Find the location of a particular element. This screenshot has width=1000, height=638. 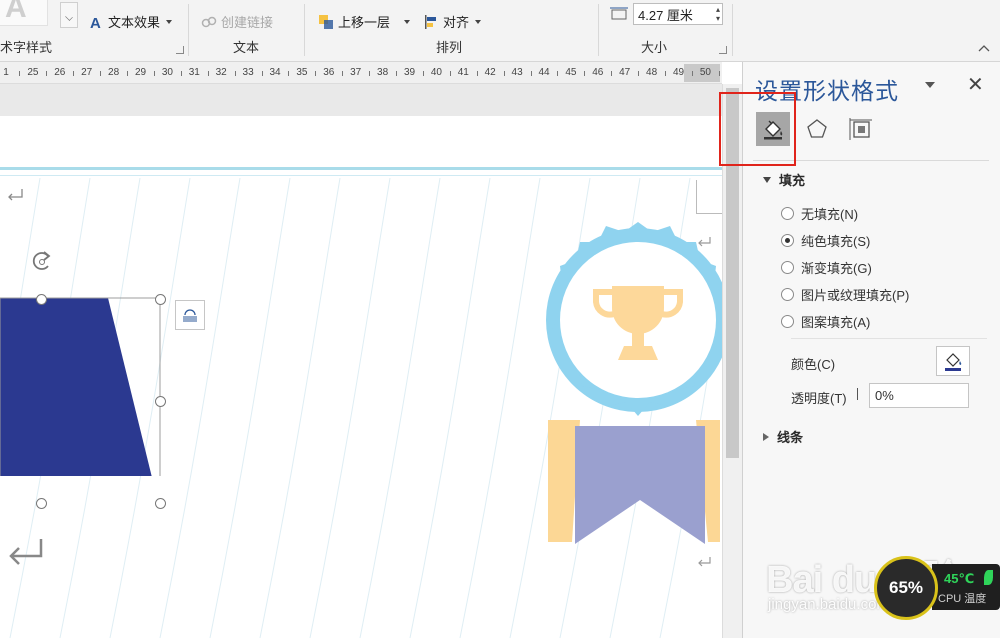

transparency-slider is located at coordinates (857, 394).